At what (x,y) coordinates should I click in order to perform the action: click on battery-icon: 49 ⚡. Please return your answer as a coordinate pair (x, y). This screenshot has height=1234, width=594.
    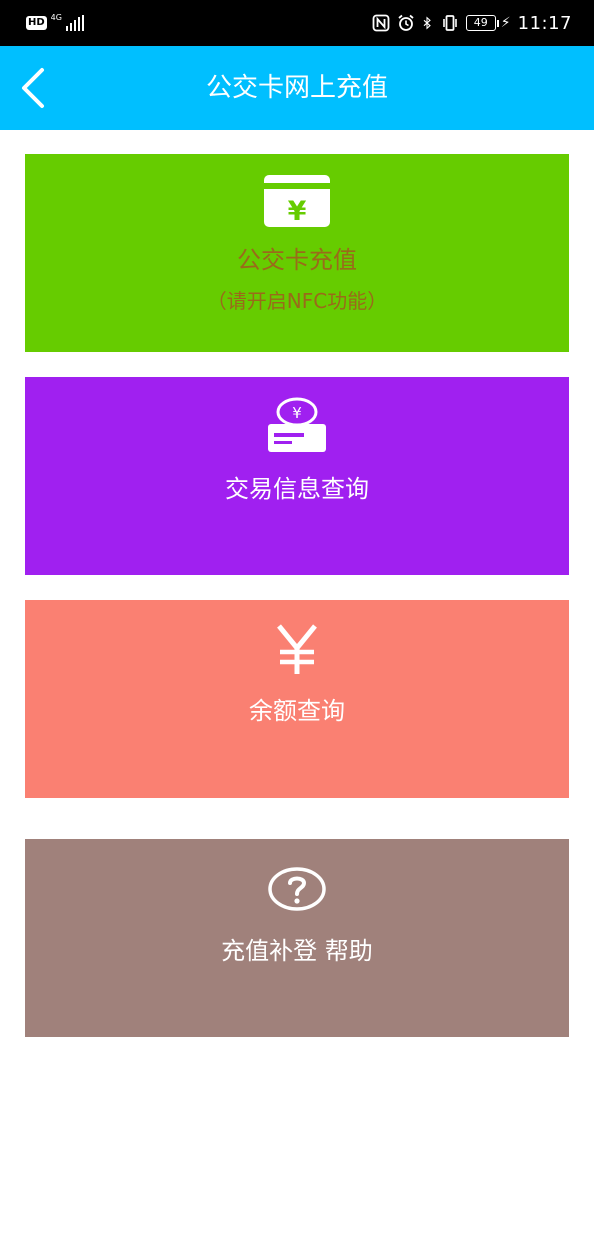
    Looking at the image, I should click on (488, 23).